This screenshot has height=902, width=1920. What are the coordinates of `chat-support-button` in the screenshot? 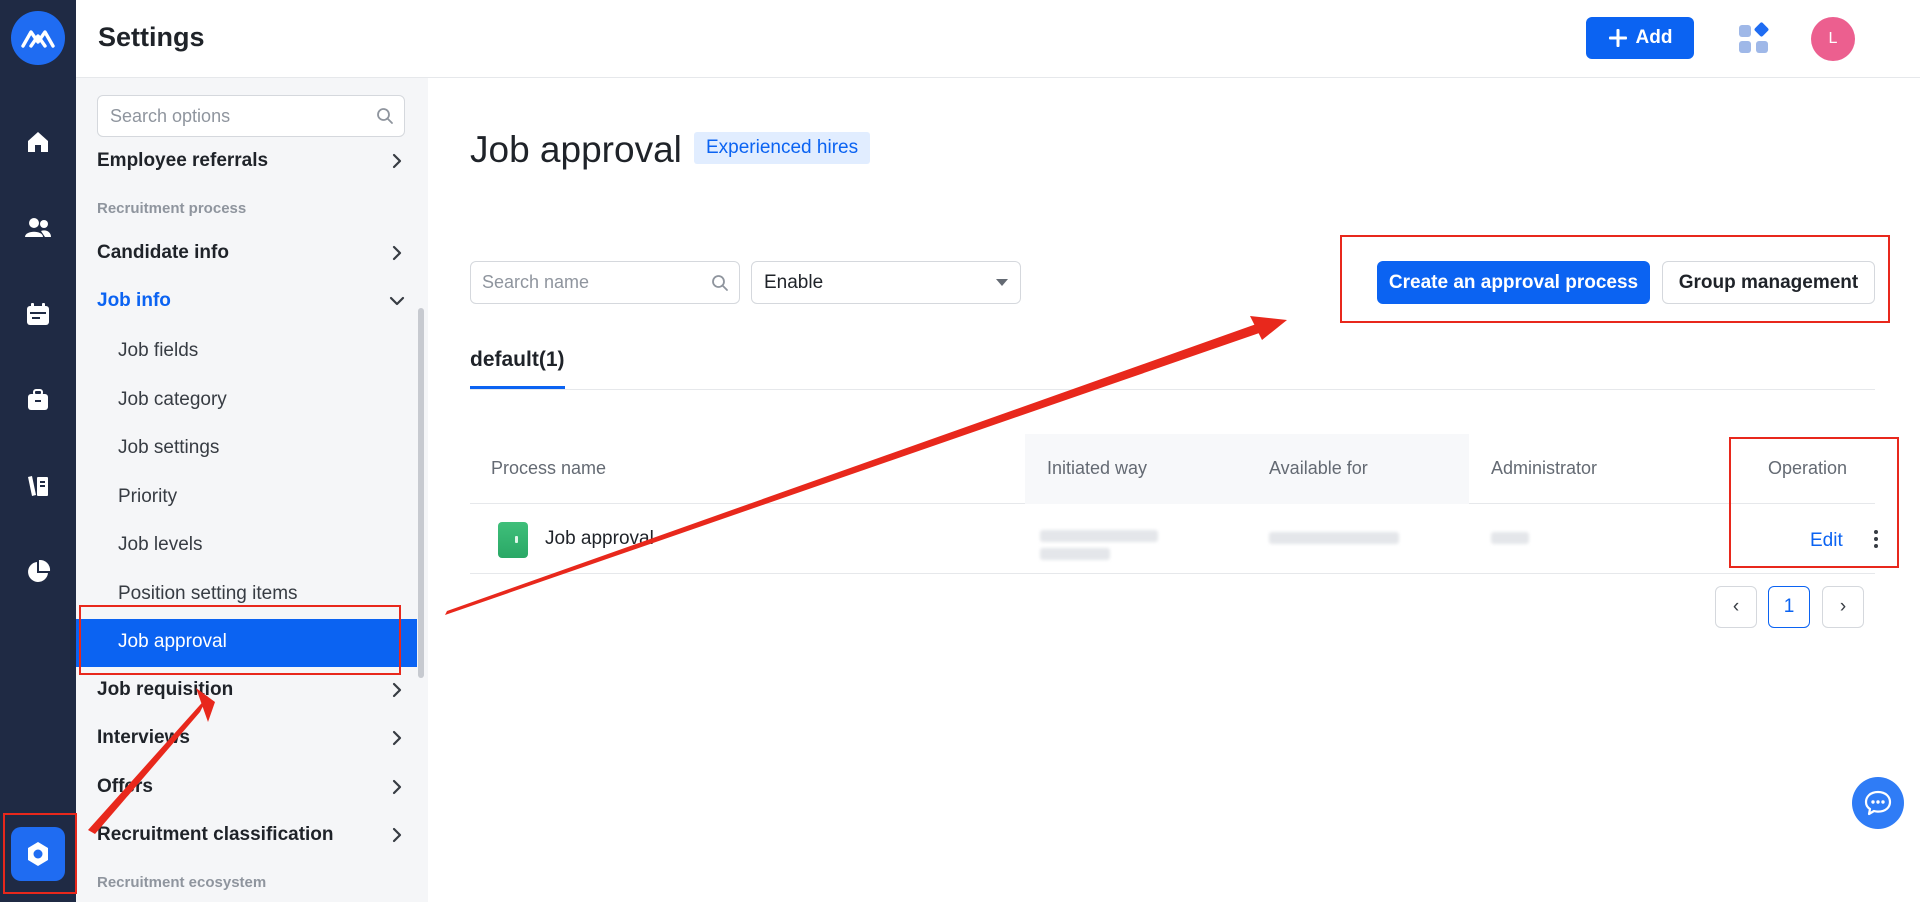 It's located at (1878, 803).